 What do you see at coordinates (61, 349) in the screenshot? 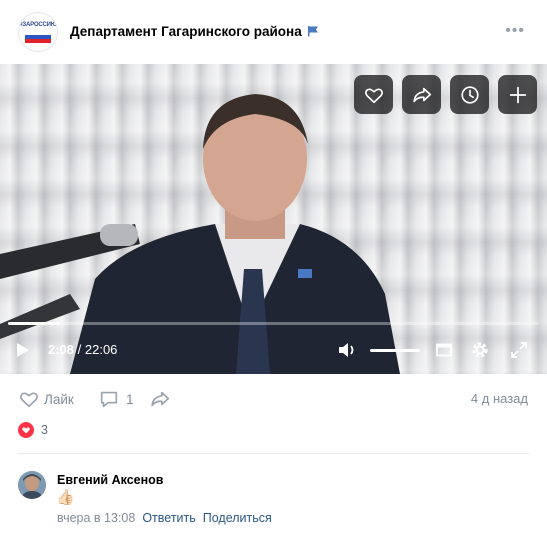
I see `current-time: 2:08` at bounding box center [61, 349].